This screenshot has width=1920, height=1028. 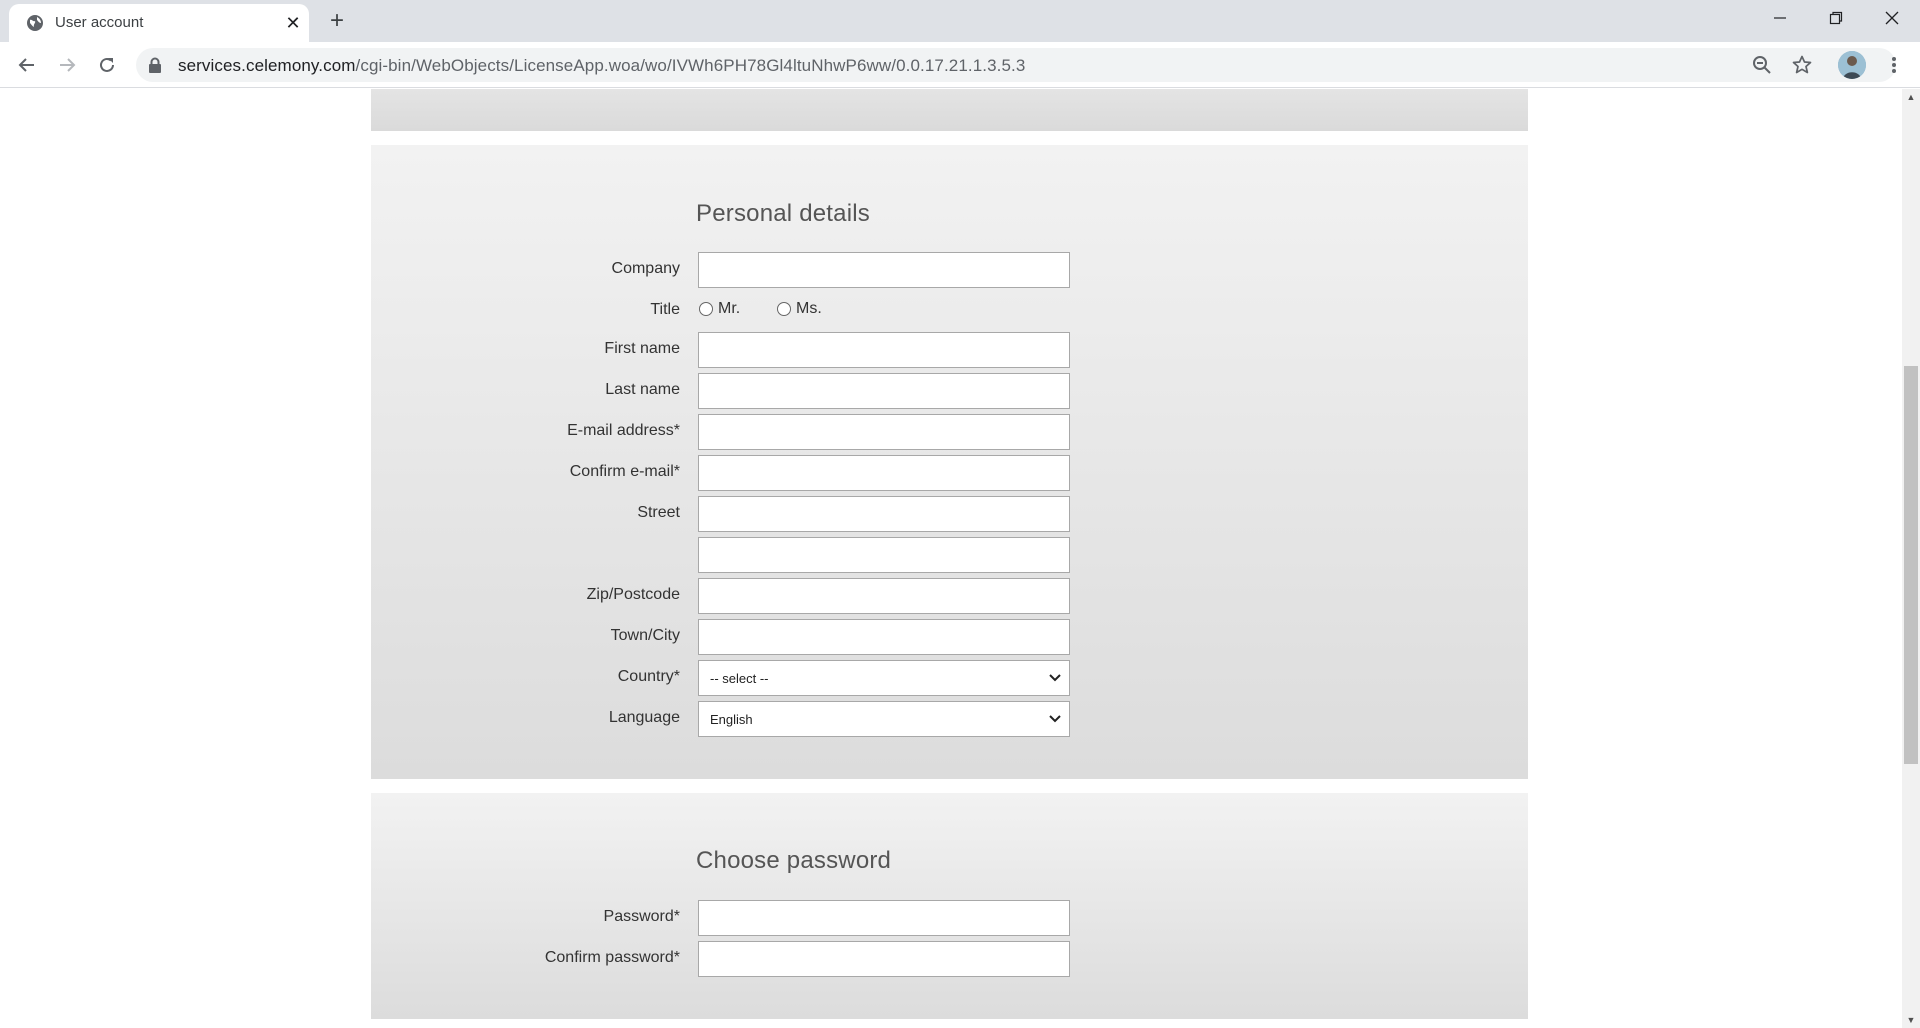 What do you see at coordinates (1911, 1020) in the screenshot?
I see `scroll-down-icon: ▼` at bounding box center [1911, 1020].